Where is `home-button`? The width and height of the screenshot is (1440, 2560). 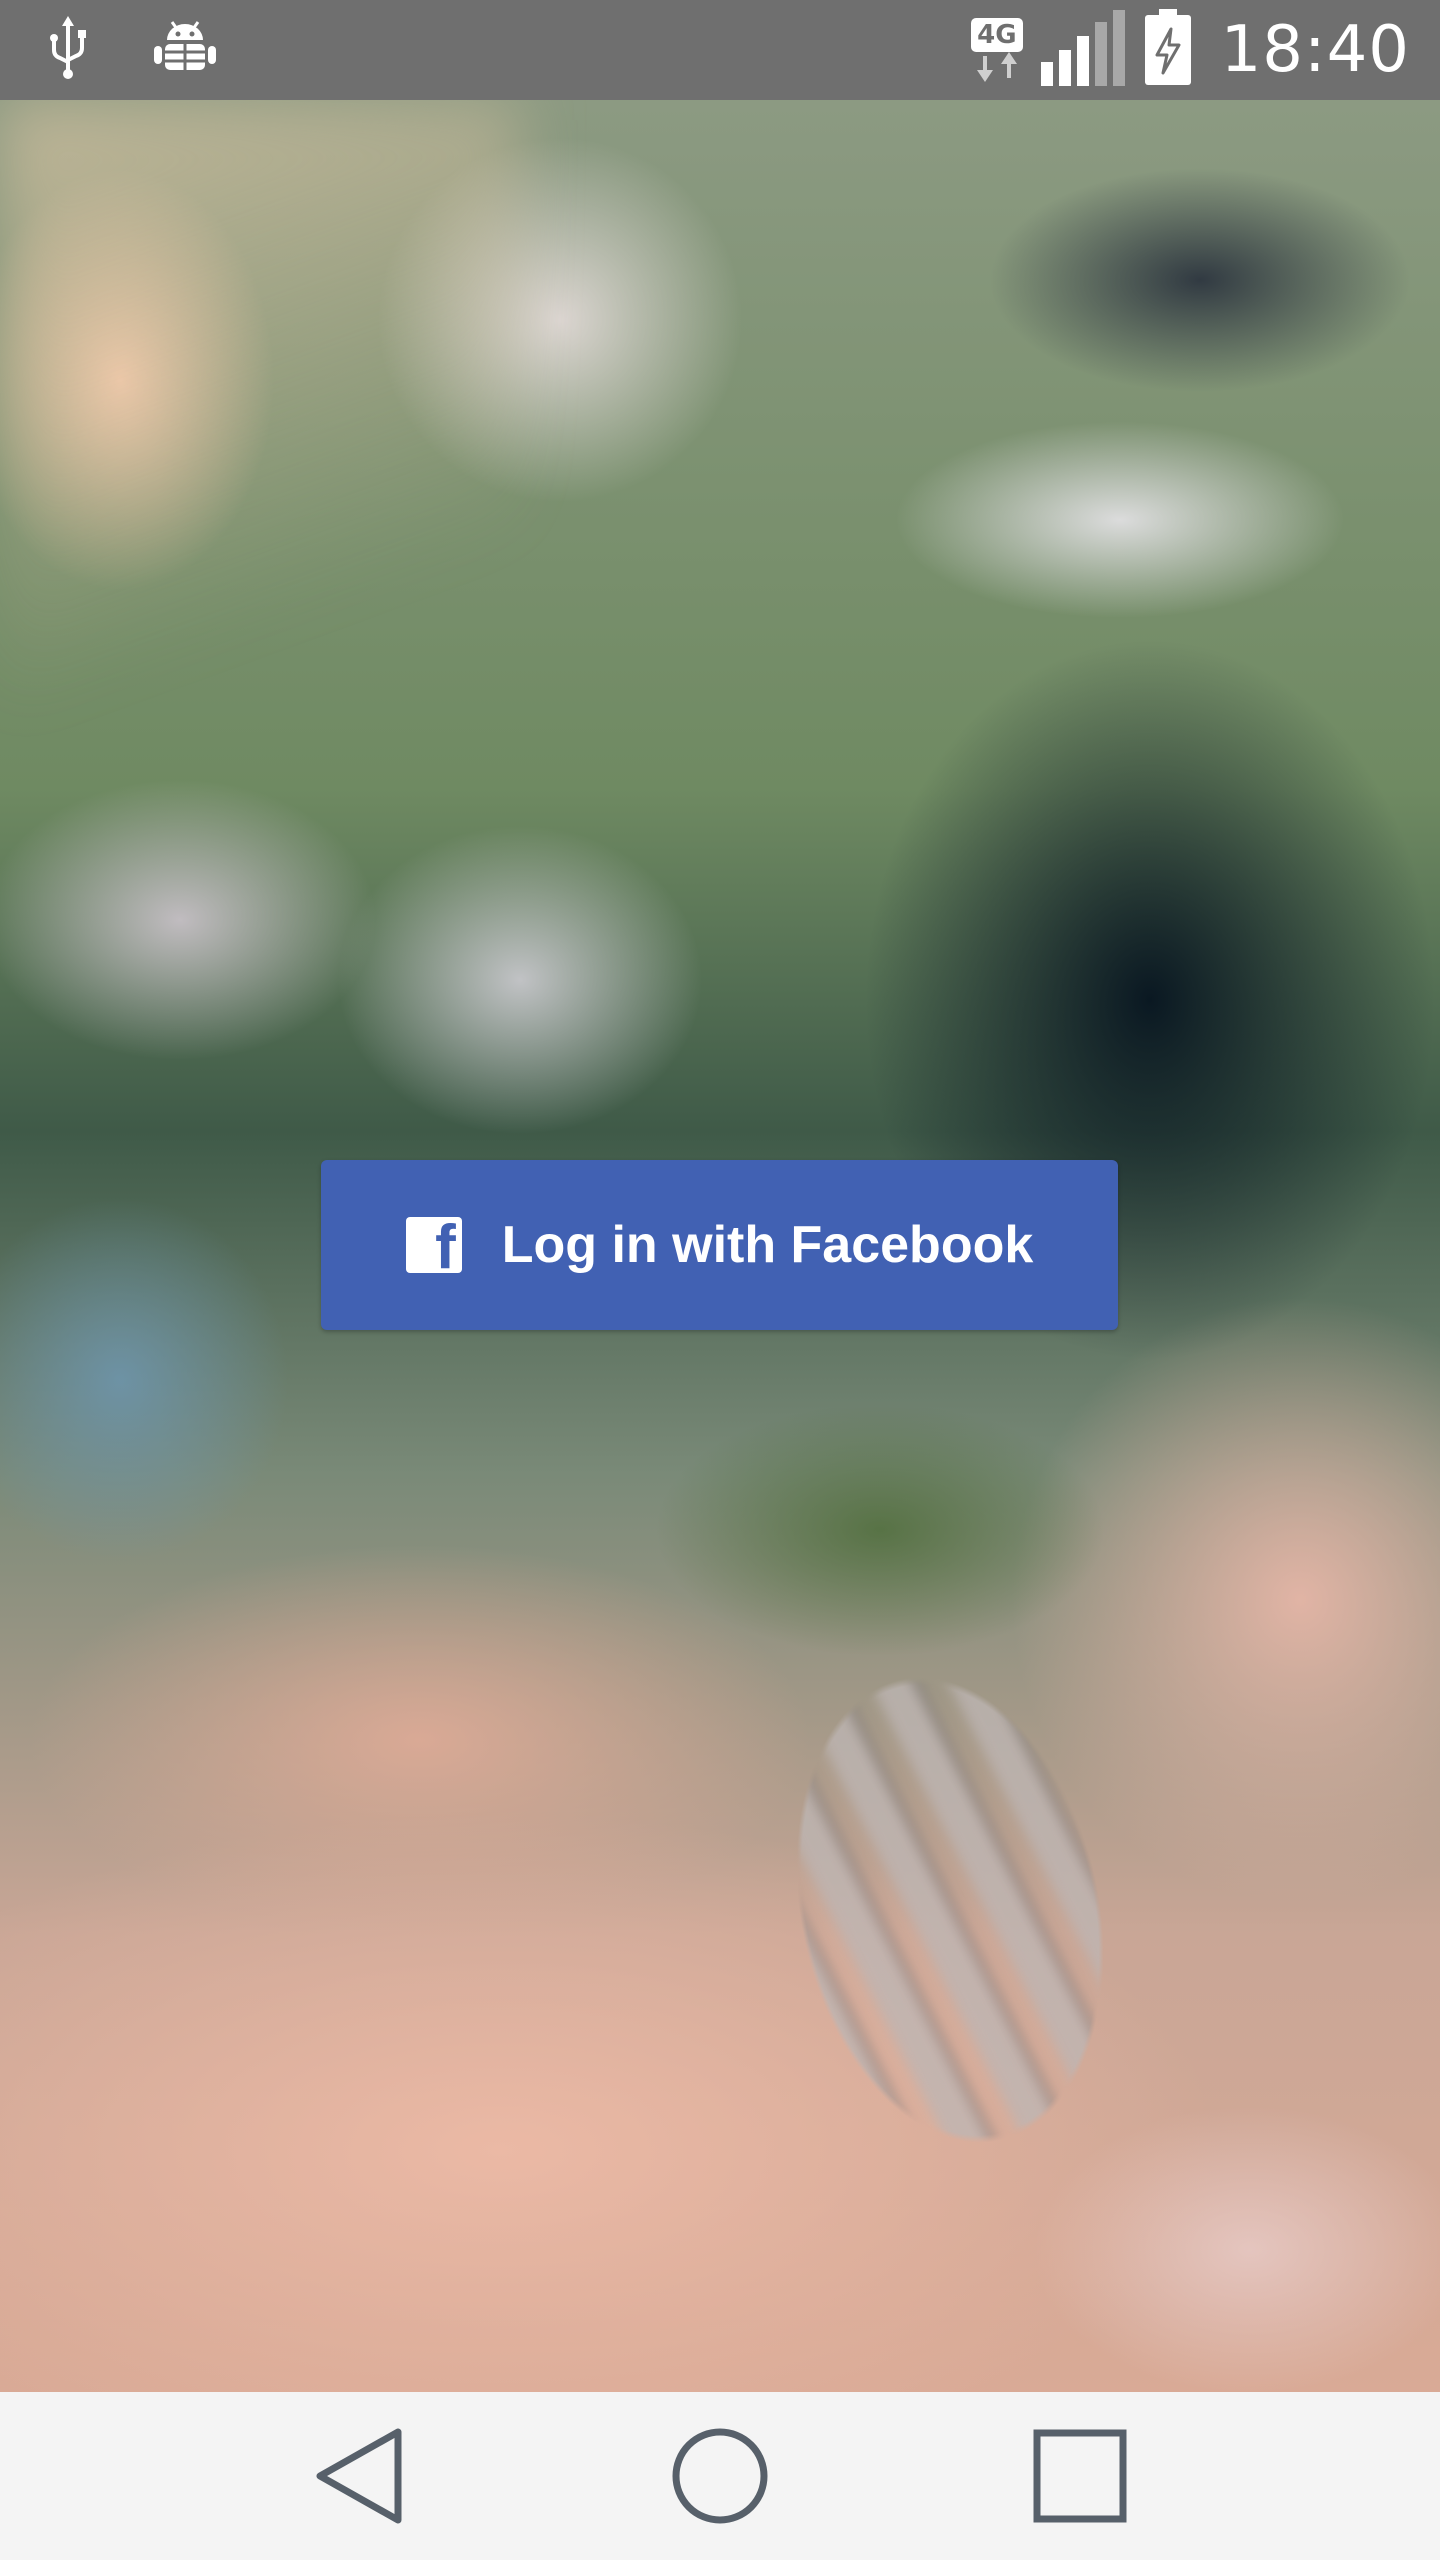
home-button is located at coordinates (720, 2476).